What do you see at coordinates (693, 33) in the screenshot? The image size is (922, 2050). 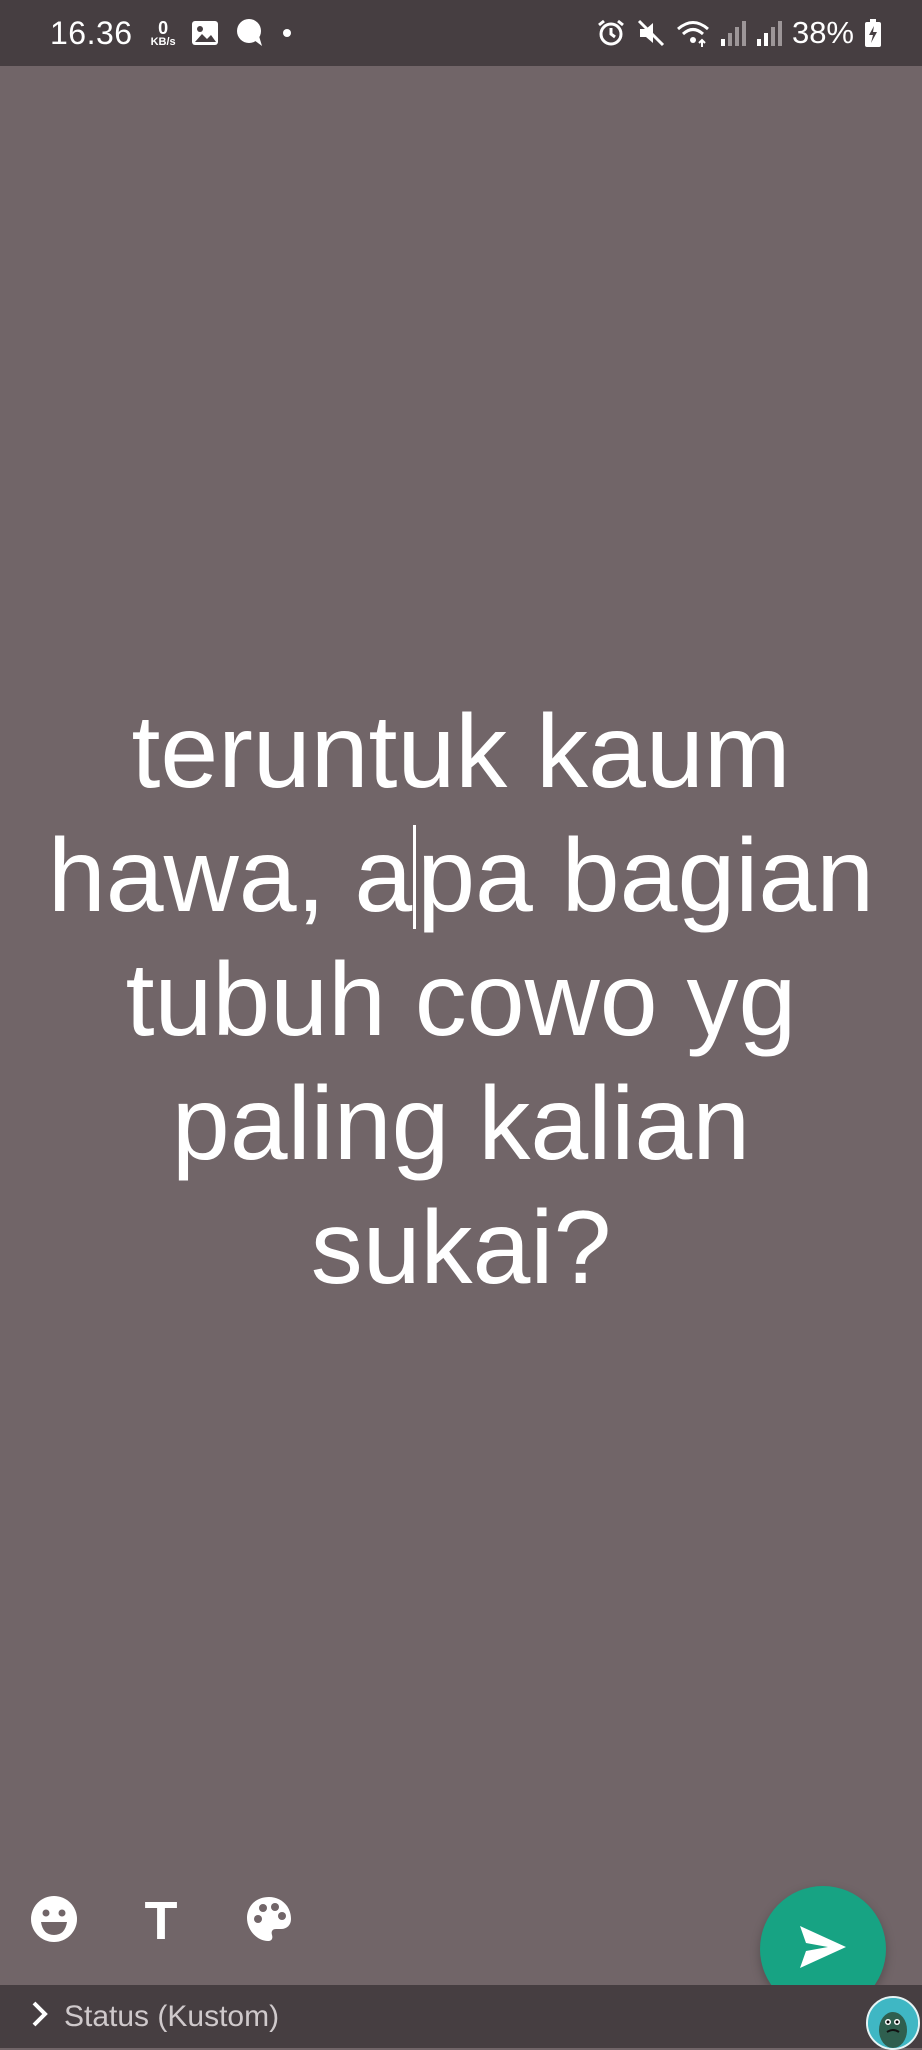 I see `wifi-icon` at bounding box center [693, 33].